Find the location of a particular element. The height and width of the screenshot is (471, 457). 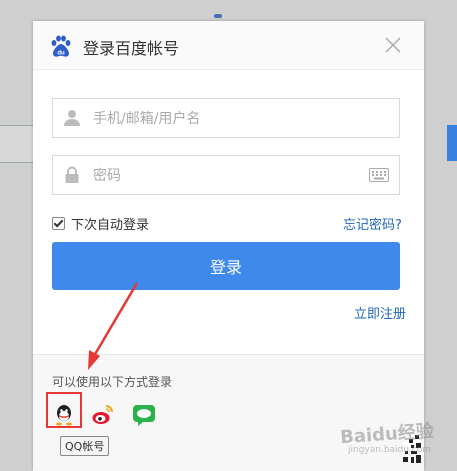

qq-icon is located at coordinates (64, 415).